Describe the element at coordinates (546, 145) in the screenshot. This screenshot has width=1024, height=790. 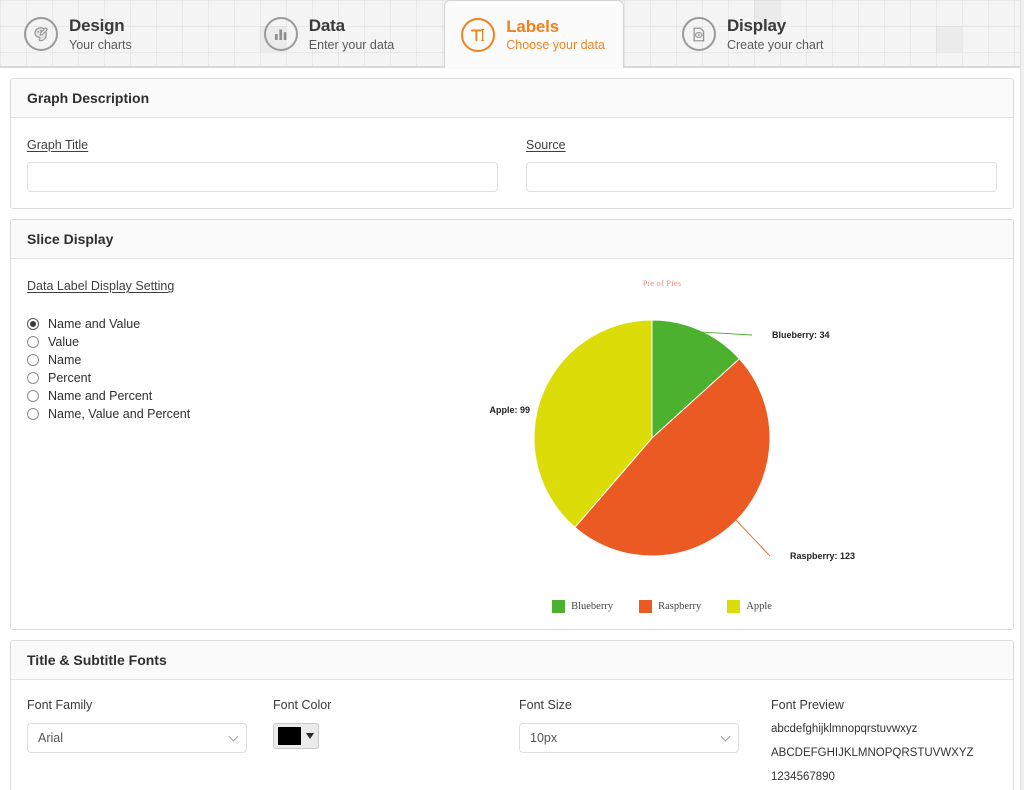
I see `source-label: Source` at that location.